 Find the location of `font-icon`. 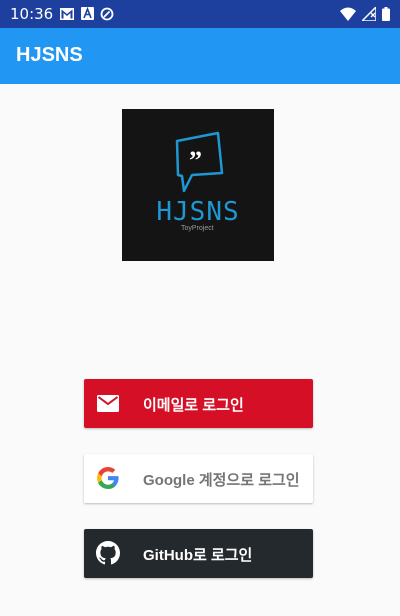

font-icon is located at coordinates (87, 13).